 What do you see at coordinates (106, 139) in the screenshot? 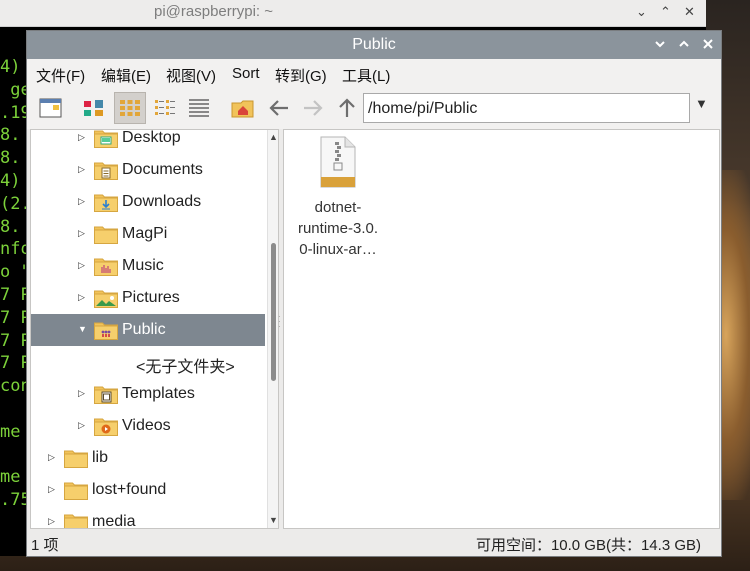
I see `desktop-folder-icon` at bounding box center [106, 139].